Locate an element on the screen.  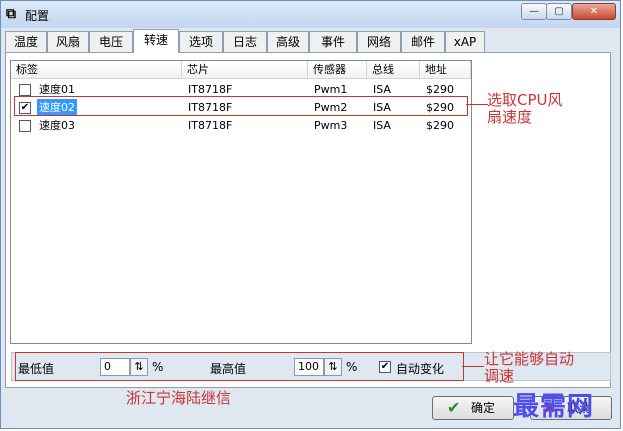
column-header-sensor: 传感器 is located at coordinates (337, 70).